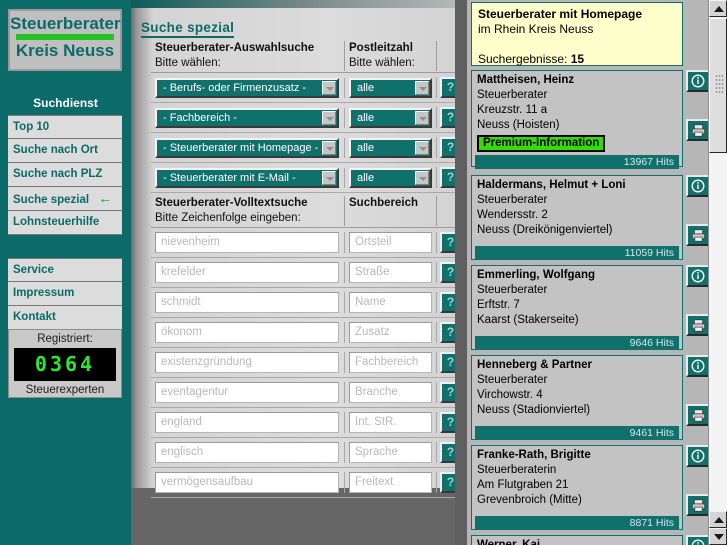 Image resolution: width=727 pixels, height=545 pixels. I want to click on fulltext-row: vermögensaufbau Freitext ?, so click(307, 482).